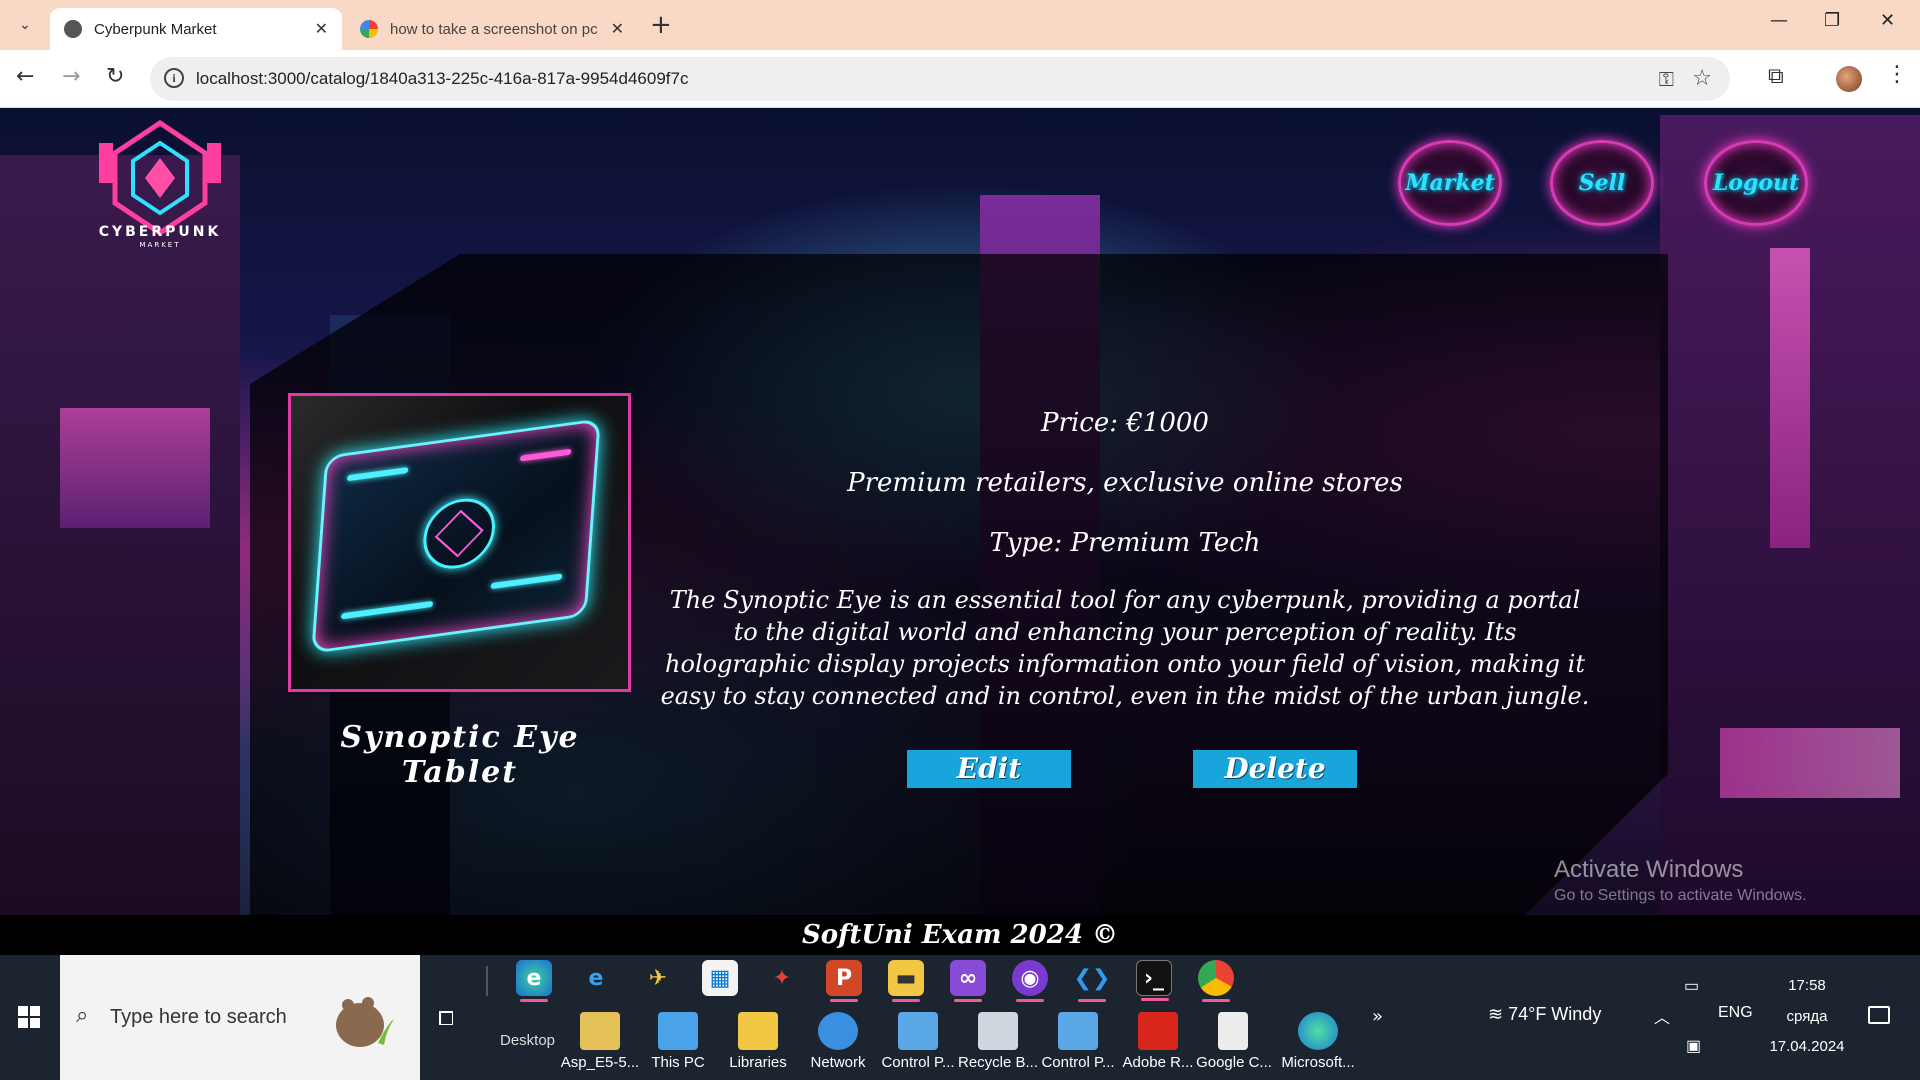  I want to click on extensions-icon: ⧉, so click(1776, 76).